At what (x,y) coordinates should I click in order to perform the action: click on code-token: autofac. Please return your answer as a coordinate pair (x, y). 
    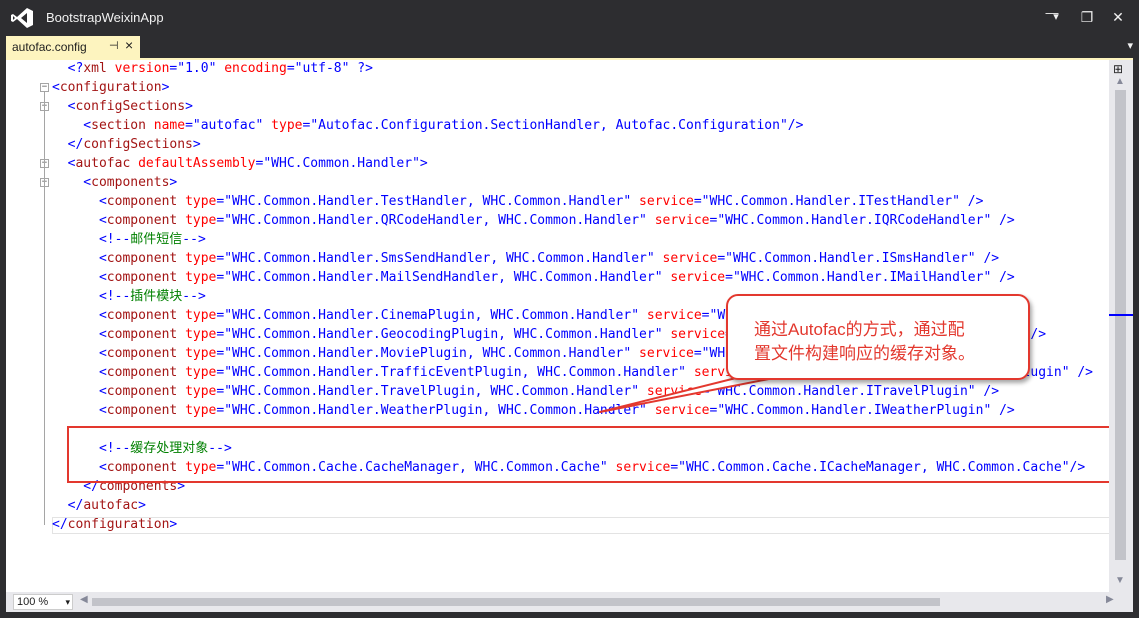
    Looking at the image, I should click on (228, 125).